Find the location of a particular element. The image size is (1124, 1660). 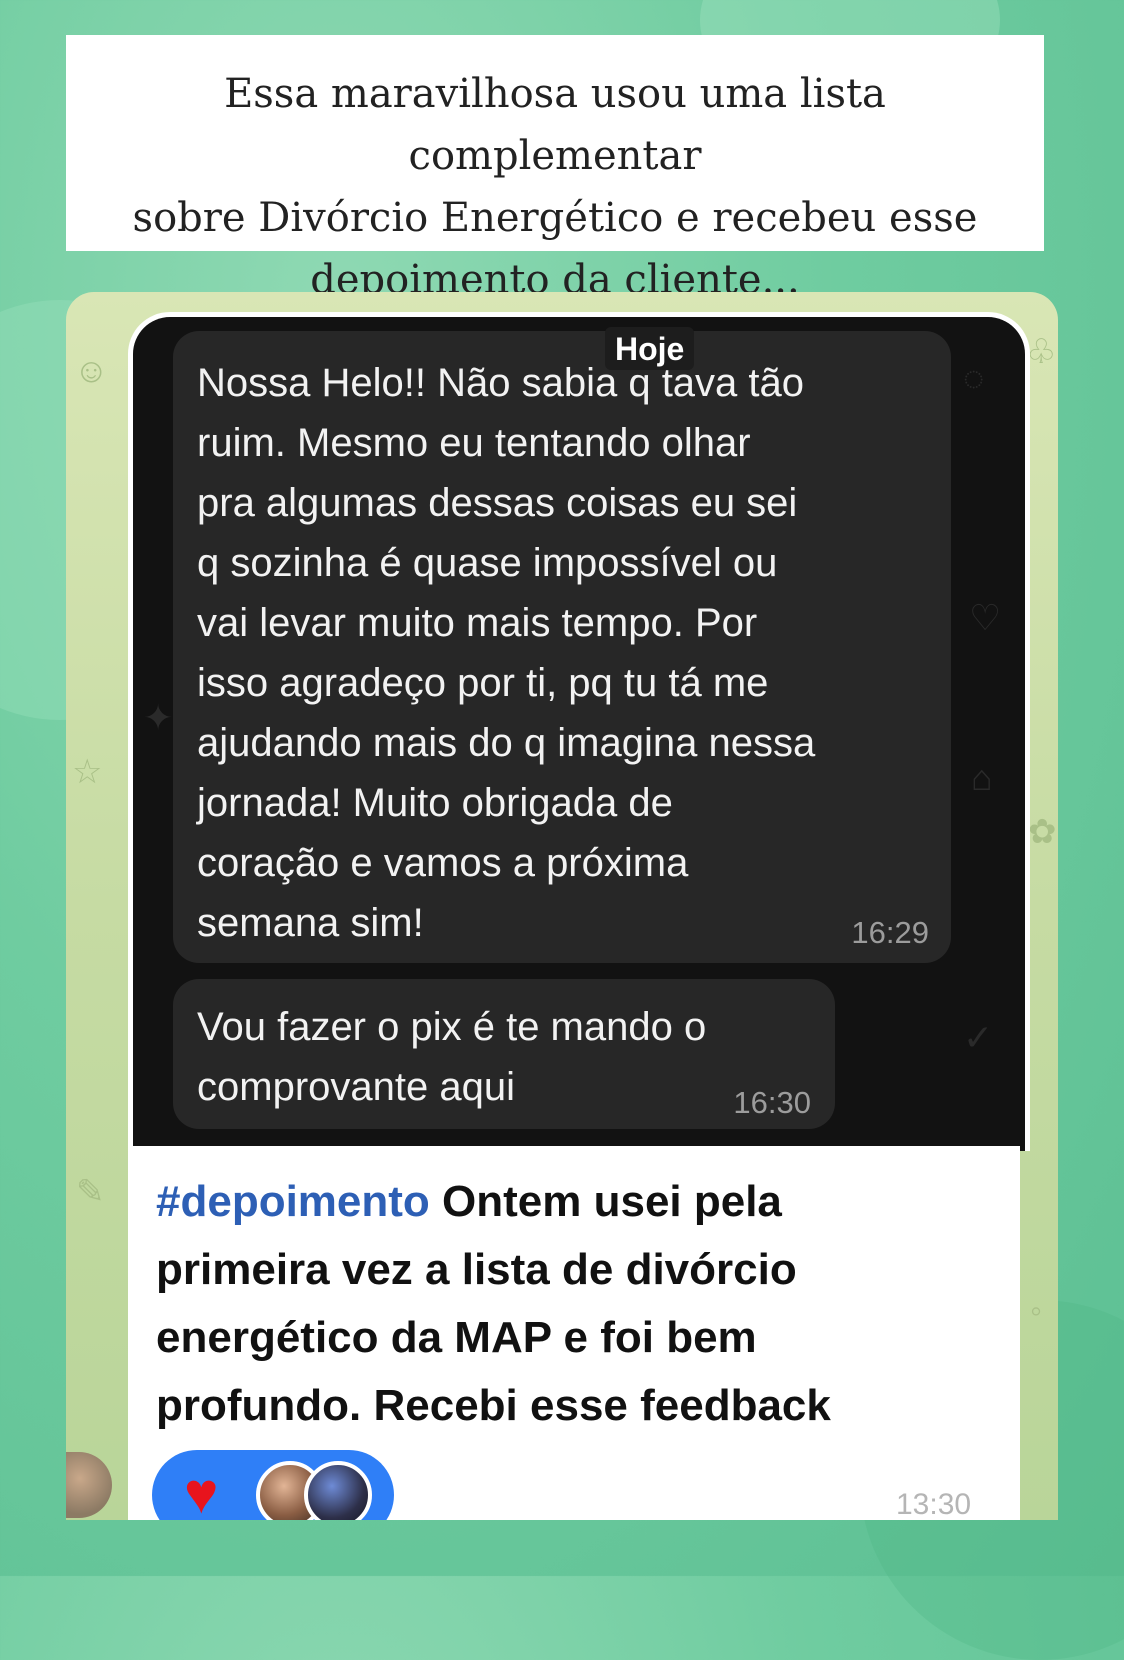

date-separator: Hoje is located at coordinates (650, 348).